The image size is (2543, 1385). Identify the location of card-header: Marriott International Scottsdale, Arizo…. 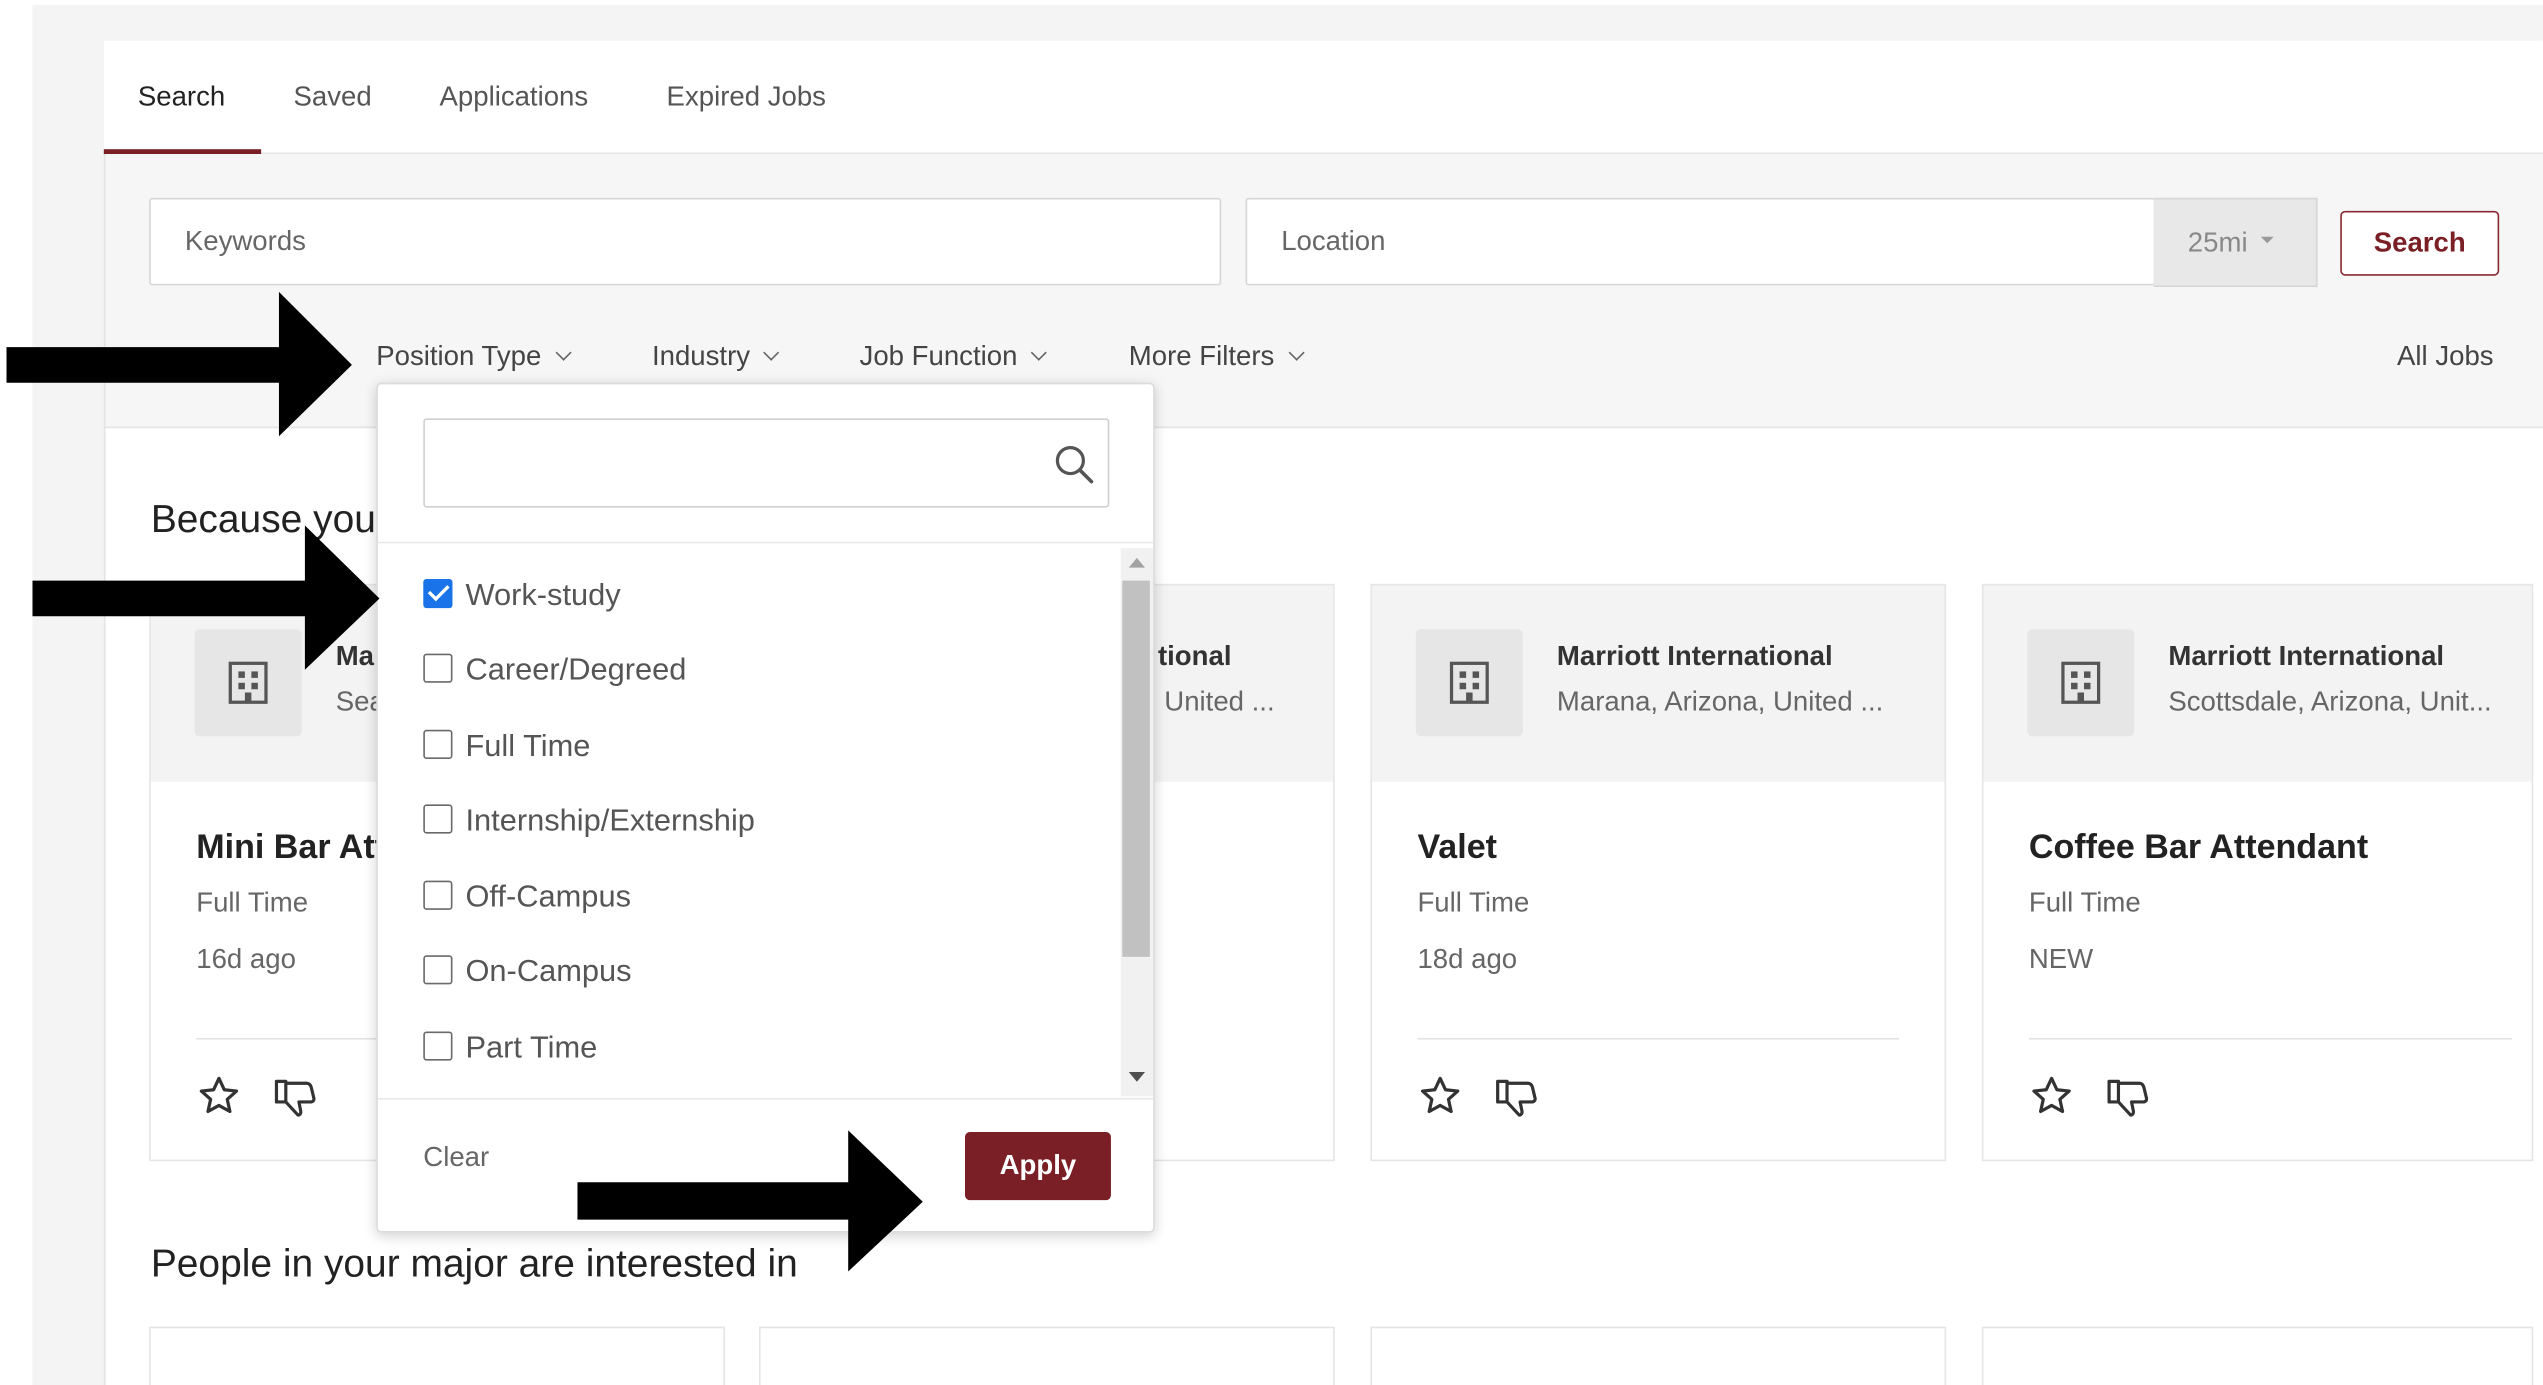
(2257, 683).